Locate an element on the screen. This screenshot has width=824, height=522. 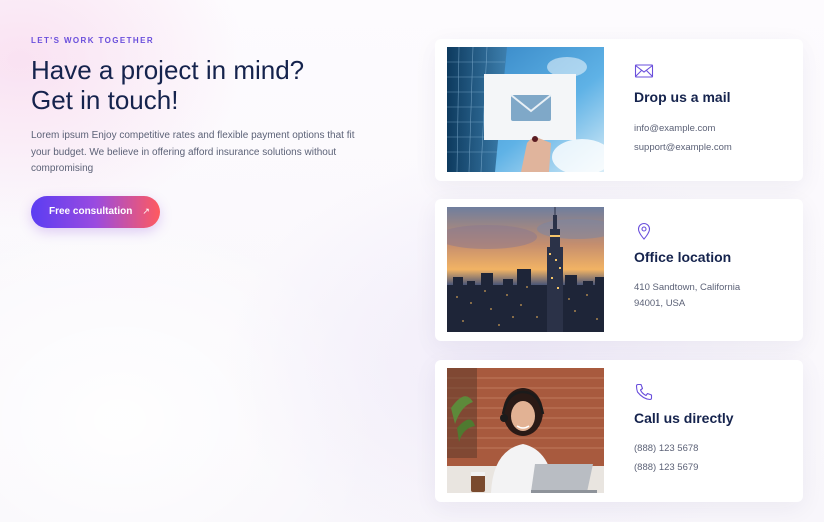
card-title-mail: Drop us a mail is located at coordinates (682, 97).